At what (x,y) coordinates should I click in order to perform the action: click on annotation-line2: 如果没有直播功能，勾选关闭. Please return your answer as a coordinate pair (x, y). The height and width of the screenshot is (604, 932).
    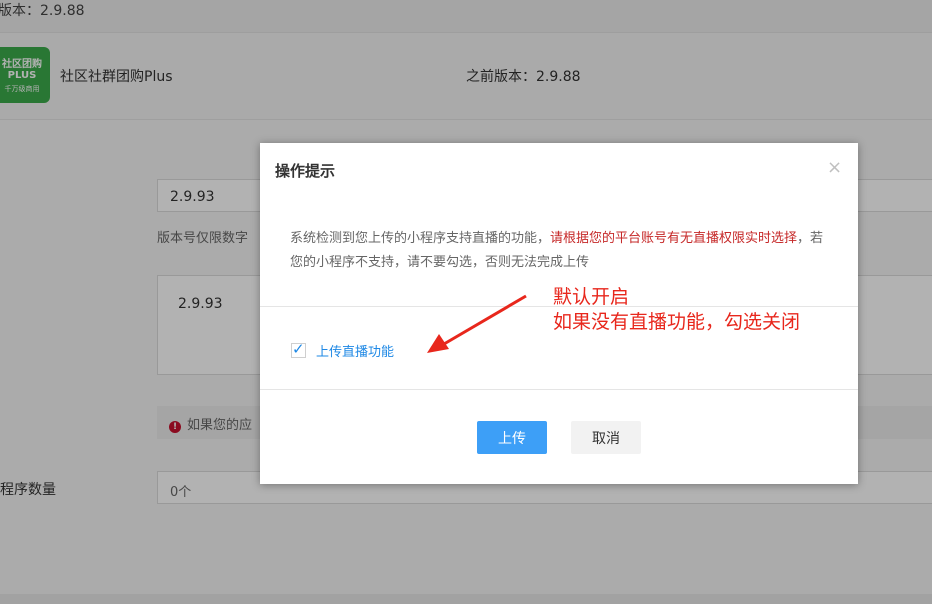
    Looking at the image, I should click on (677, 322).